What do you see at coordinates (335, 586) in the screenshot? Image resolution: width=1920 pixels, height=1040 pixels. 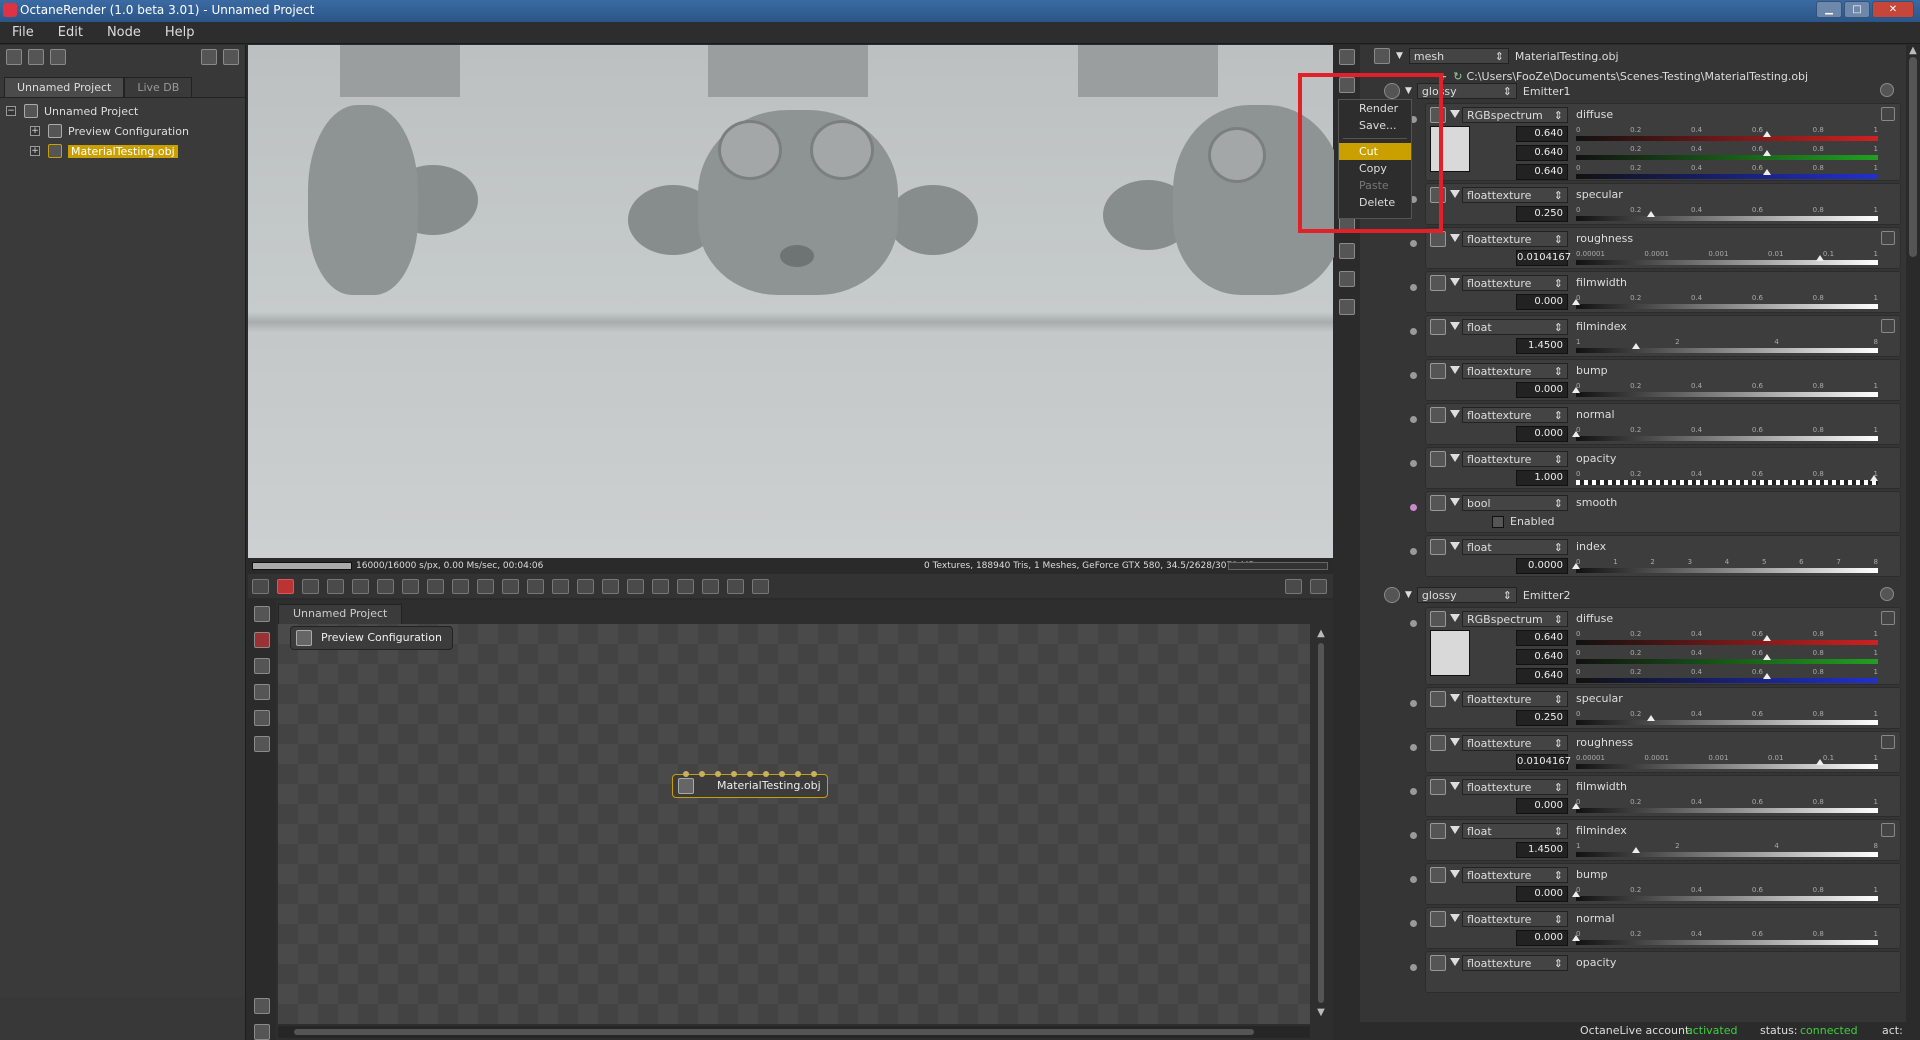 I see `rewind-icon` at bounding box center [335, 586].